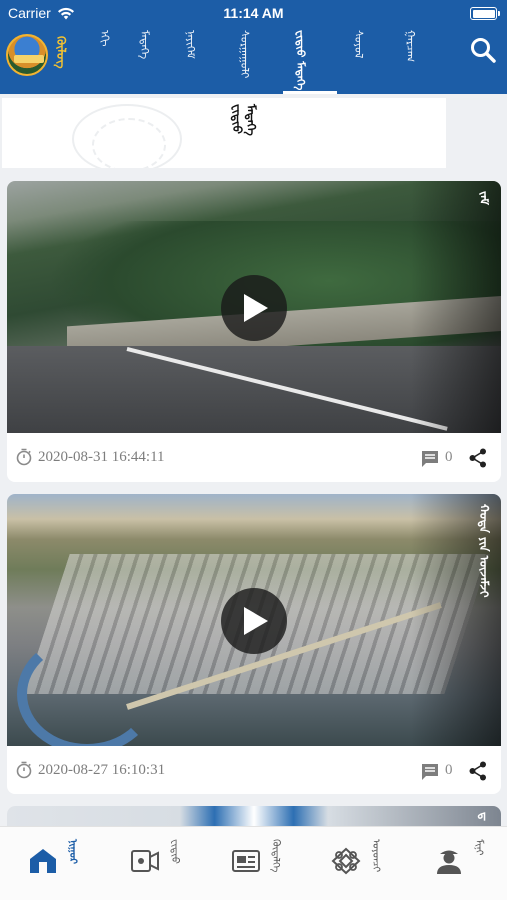  Describe the element at coordinates (244, 60) in the screenshot. I see `tab-3: ᠰᠤᠷᠭᠠᠭᠤᠯᠢ` at that location.